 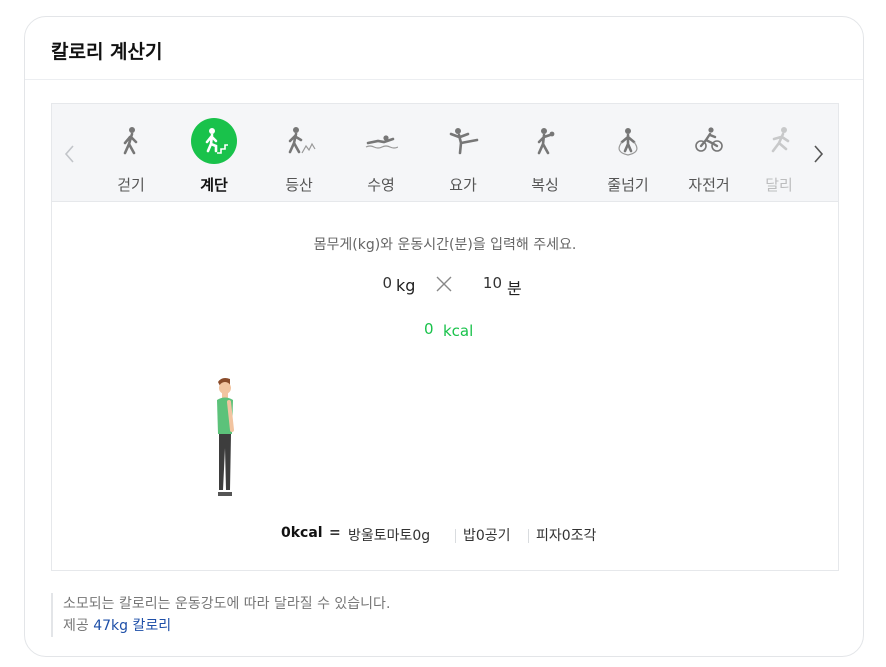 I want to click on chevron-right-icon, so click(x=819, y=154).